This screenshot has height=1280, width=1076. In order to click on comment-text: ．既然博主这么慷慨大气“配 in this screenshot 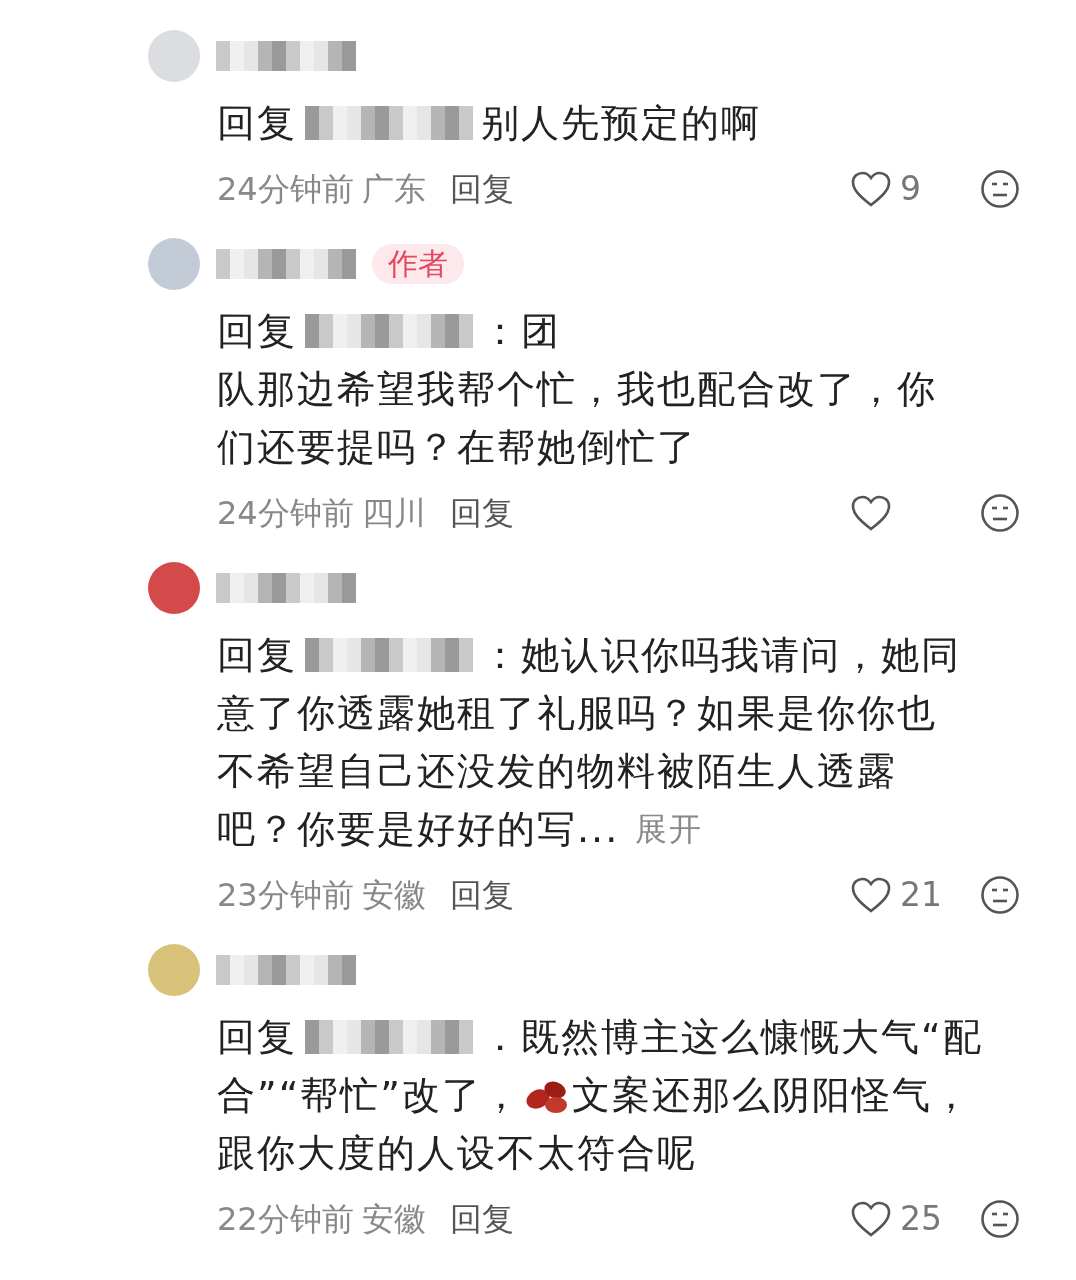, I will do `click(732, 1037)`.